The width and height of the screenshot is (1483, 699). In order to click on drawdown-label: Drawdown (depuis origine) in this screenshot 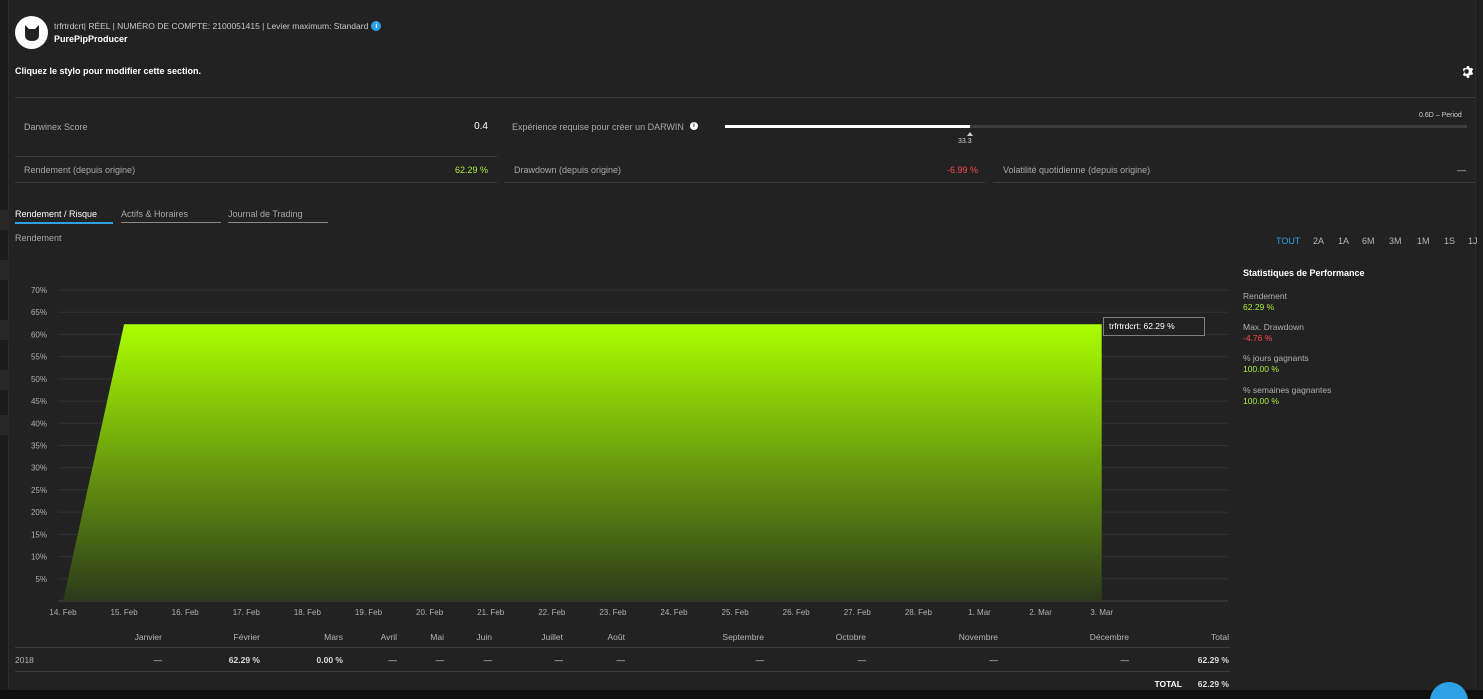, I will do `click(568, 170)`.